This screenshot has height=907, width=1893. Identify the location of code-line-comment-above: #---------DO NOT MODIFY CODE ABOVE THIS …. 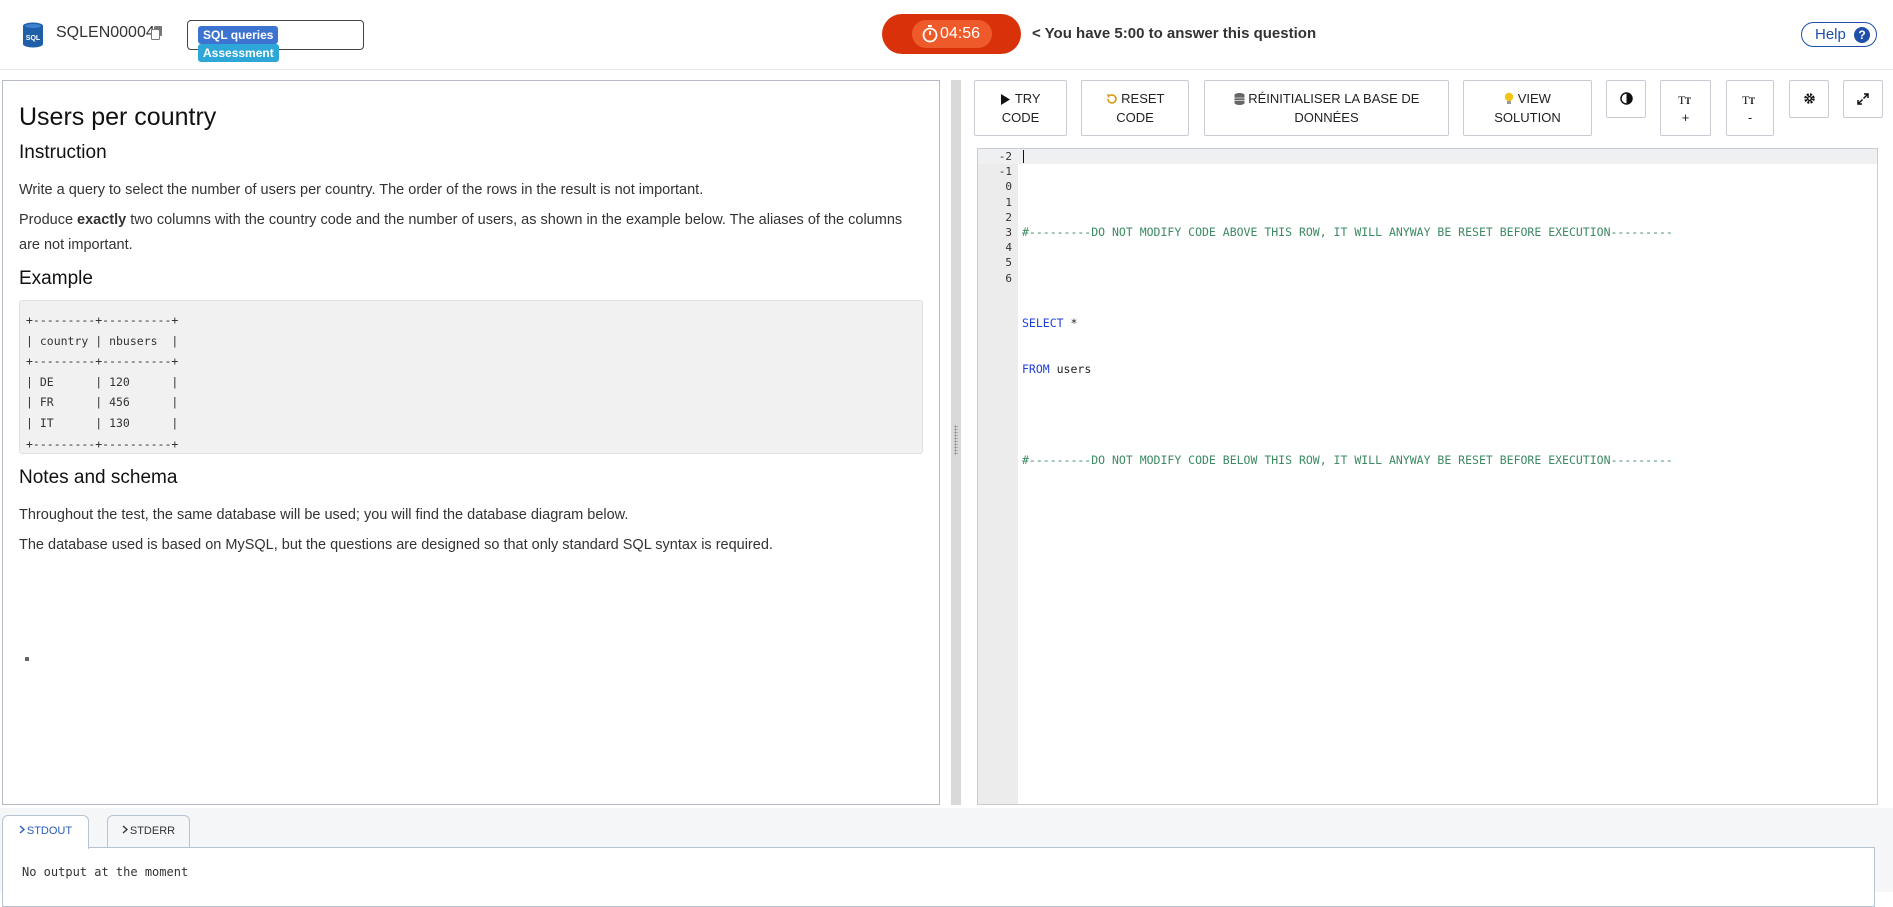
(1347, 232).